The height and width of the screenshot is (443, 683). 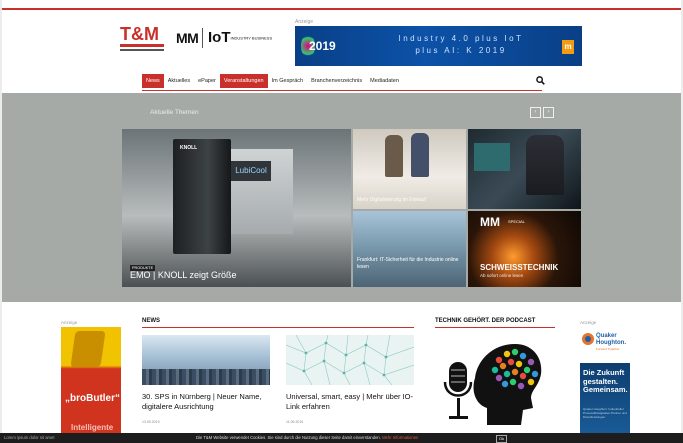 What do you see at coordinates (502, 439) in the screenshot?
I see `cookie-ok-button: Ok` at bounding box center [502, 439].